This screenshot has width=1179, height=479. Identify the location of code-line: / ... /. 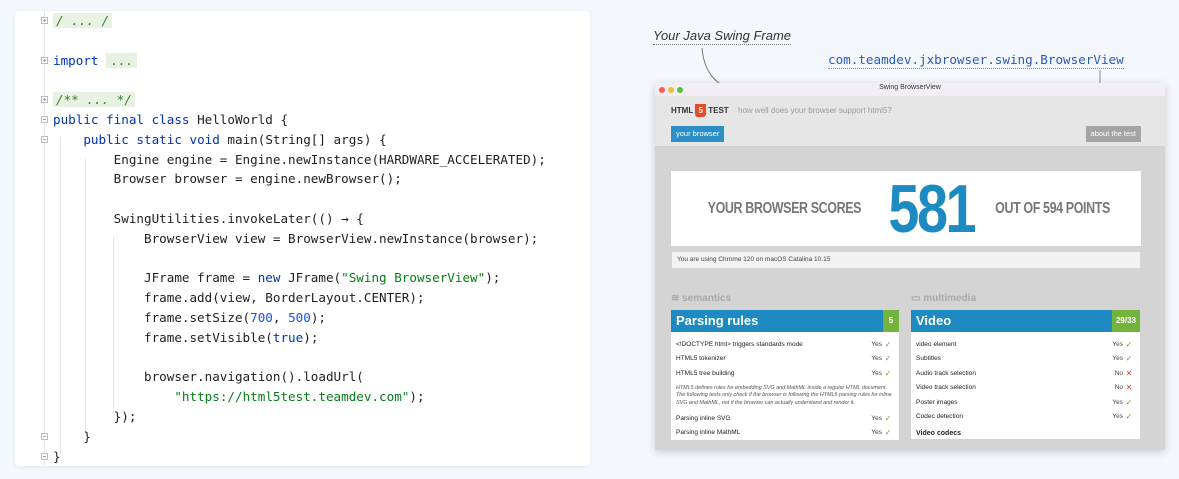
(83, 21).